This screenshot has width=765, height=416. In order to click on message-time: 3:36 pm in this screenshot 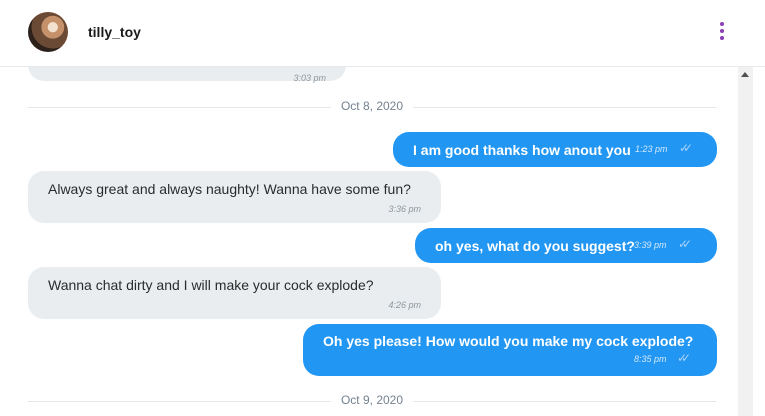, I will do `click(404, 209)`.